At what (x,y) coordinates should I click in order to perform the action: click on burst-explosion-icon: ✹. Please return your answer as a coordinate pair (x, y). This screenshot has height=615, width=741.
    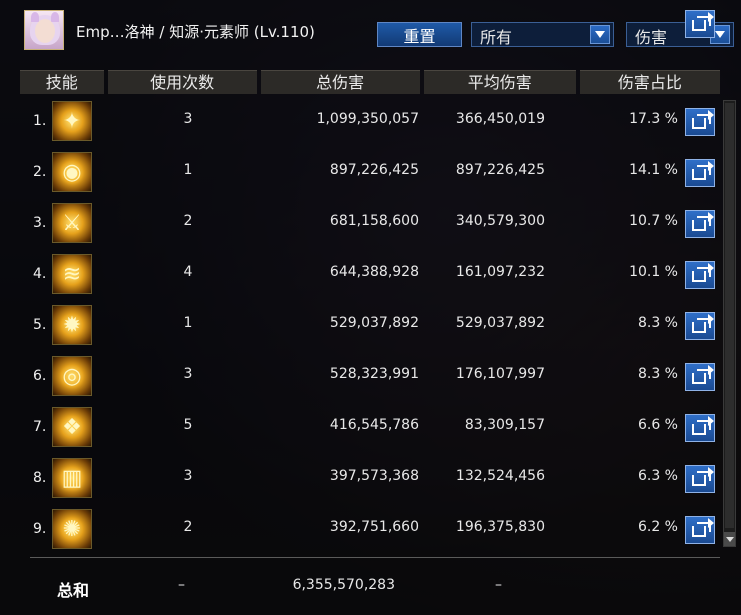
    Looking at the image, I should click on (72, 325).